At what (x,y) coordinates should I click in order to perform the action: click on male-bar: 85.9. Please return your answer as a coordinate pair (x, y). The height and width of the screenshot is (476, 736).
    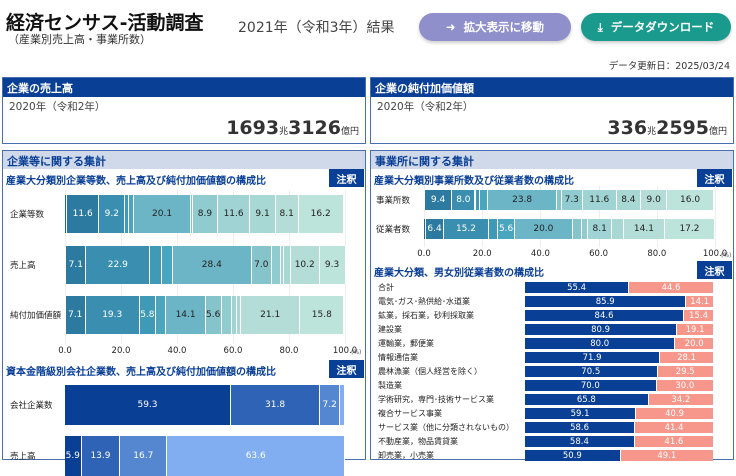
    Looking at the image, I should click on (606, 301).